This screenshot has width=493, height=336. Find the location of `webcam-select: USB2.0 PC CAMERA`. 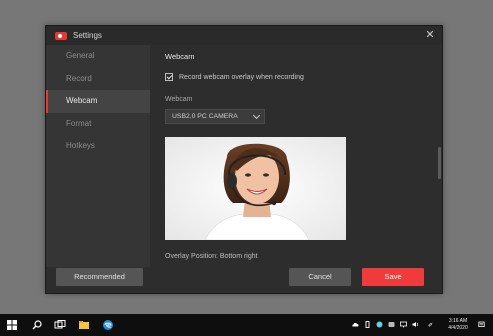

webcam-select: USB2.0 PC CAMERA is located at coordinates (215, 116).